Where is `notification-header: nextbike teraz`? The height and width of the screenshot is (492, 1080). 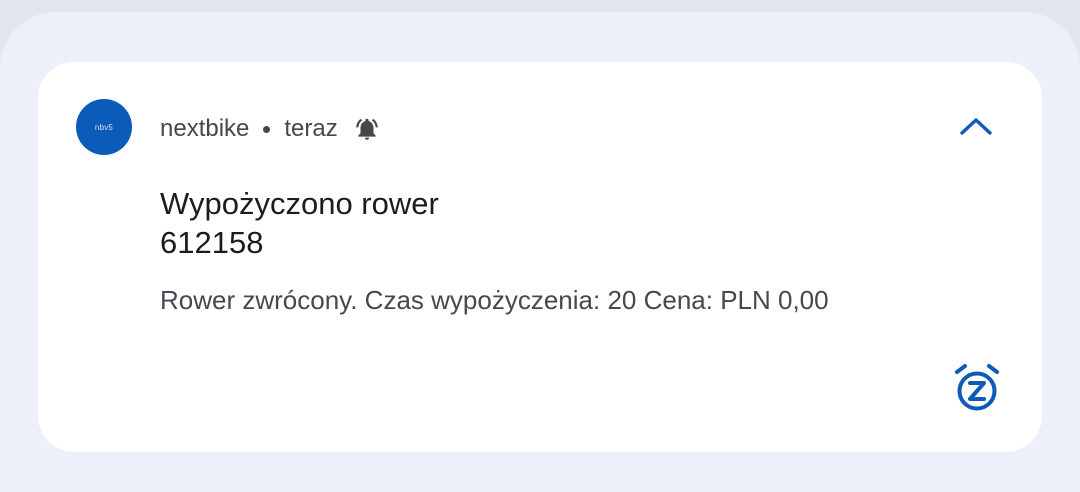
notification-header: nextbike teraz is located at coordinates (270, 129).